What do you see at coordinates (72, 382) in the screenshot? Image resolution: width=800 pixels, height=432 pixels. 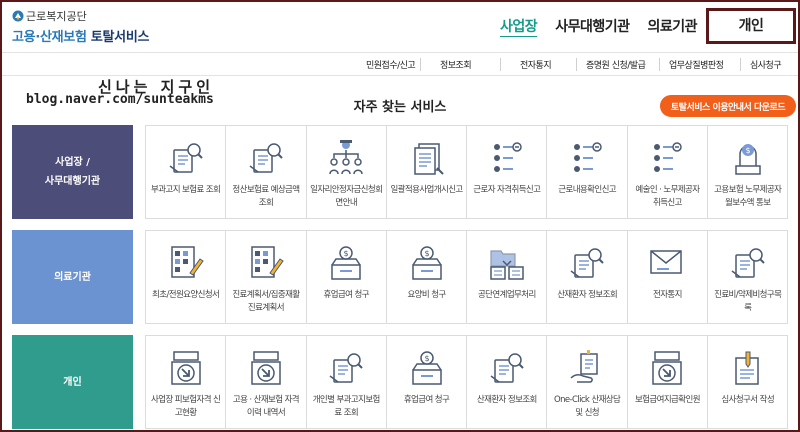 I see `category-personal: 개인` at bounding box center [72, 382].